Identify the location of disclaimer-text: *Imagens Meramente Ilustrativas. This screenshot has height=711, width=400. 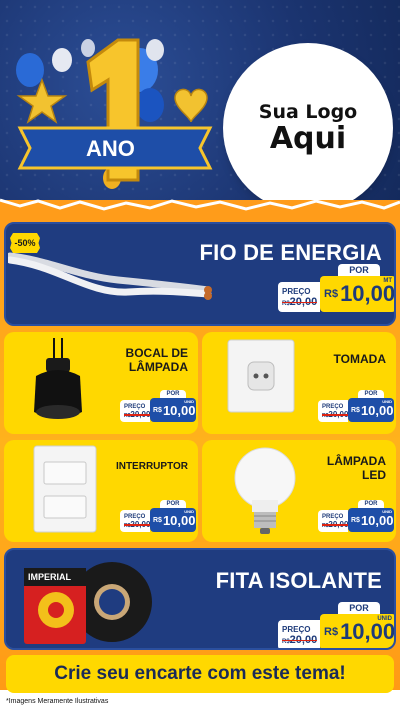
(57, 701).